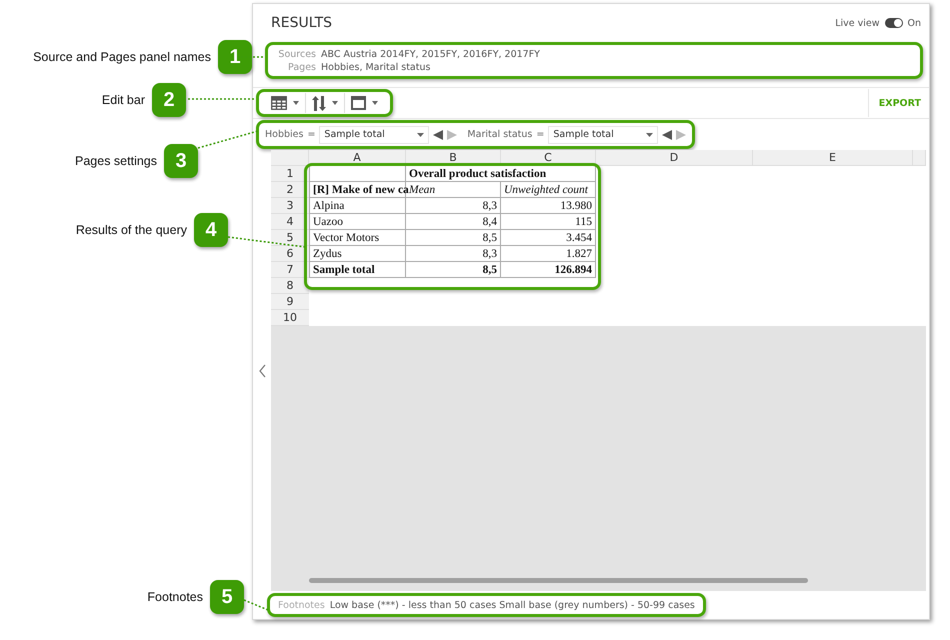 The height and width of the screenshot is (640, 950). I want to click on table-cell: 1.827, so click(548, 254).